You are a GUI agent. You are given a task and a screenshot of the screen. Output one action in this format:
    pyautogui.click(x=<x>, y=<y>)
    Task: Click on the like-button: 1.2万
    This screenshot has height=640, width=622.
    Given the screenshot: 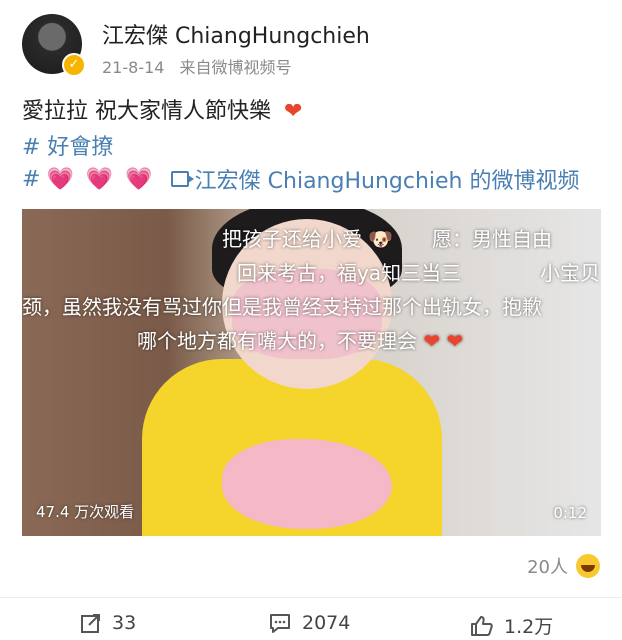 What is the action you would take?
    pyautogui.click(x=511, y=625)
    